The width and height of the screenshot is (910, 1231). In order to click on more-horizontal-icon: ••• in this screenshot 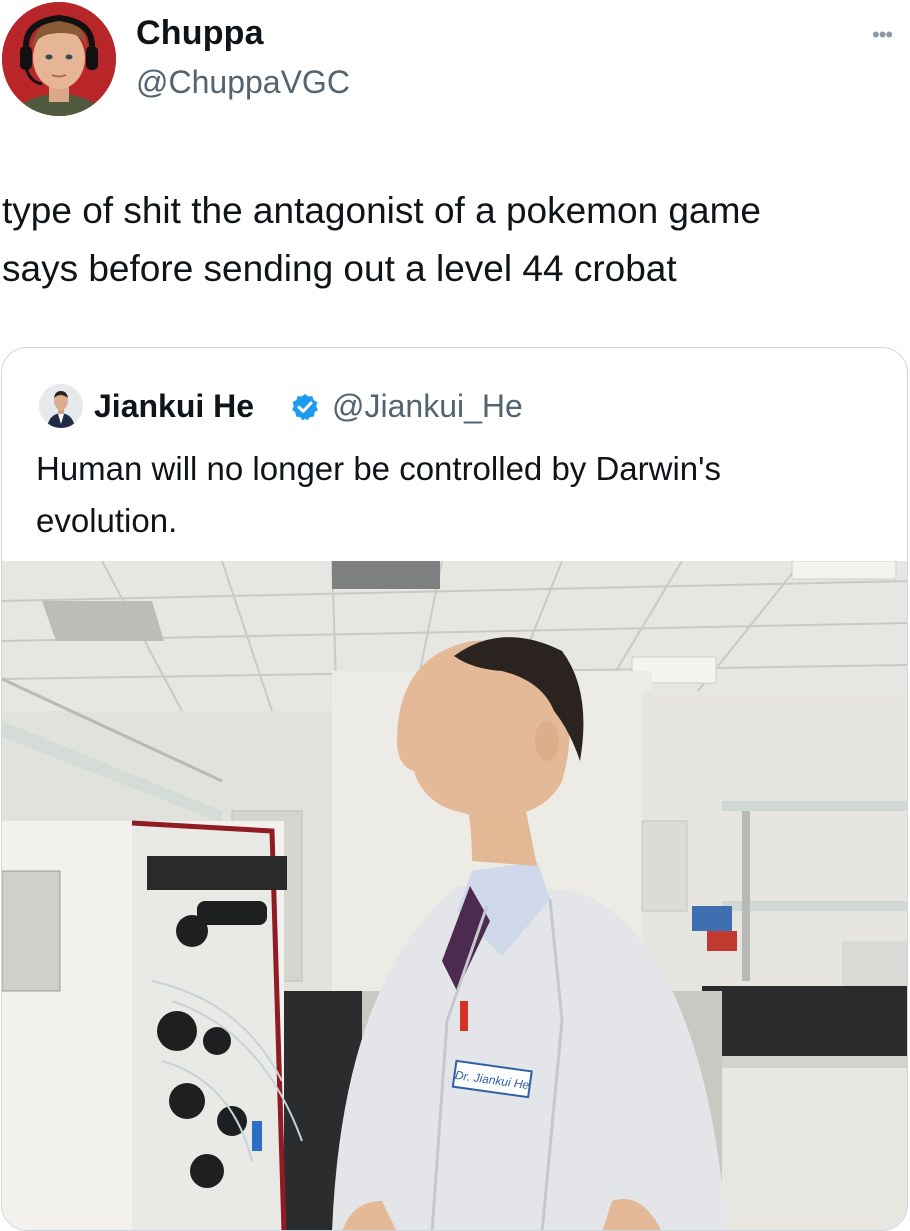, I will do `click(882, 35)`.